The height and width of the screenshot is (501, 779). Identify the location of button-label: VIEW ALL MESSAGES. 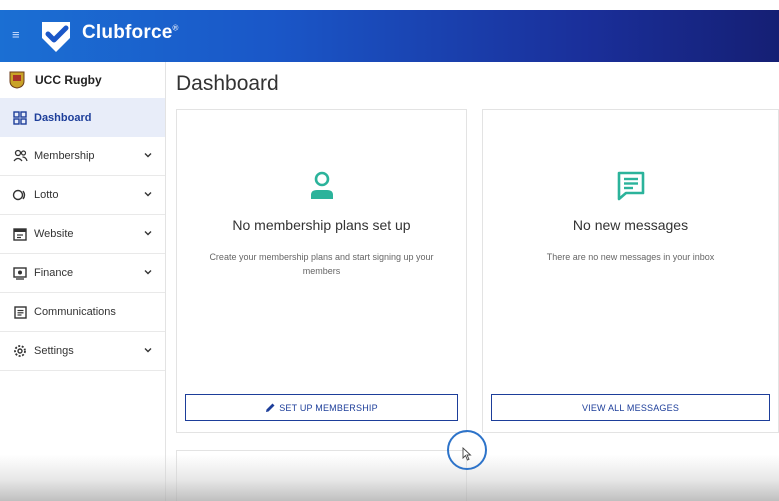
(630, 407).